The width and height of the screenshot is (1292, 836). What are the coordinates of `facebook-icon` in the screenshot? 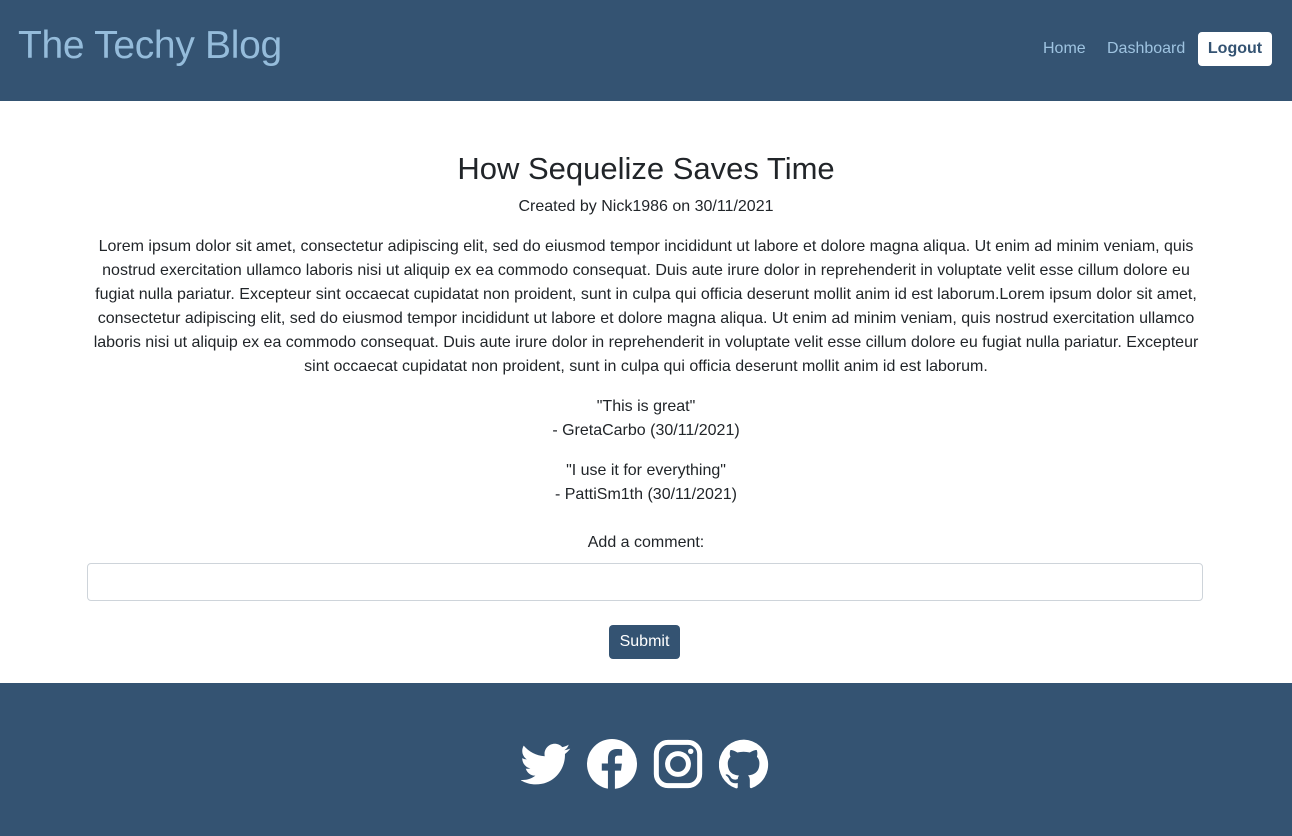 It's located at (612, 764).